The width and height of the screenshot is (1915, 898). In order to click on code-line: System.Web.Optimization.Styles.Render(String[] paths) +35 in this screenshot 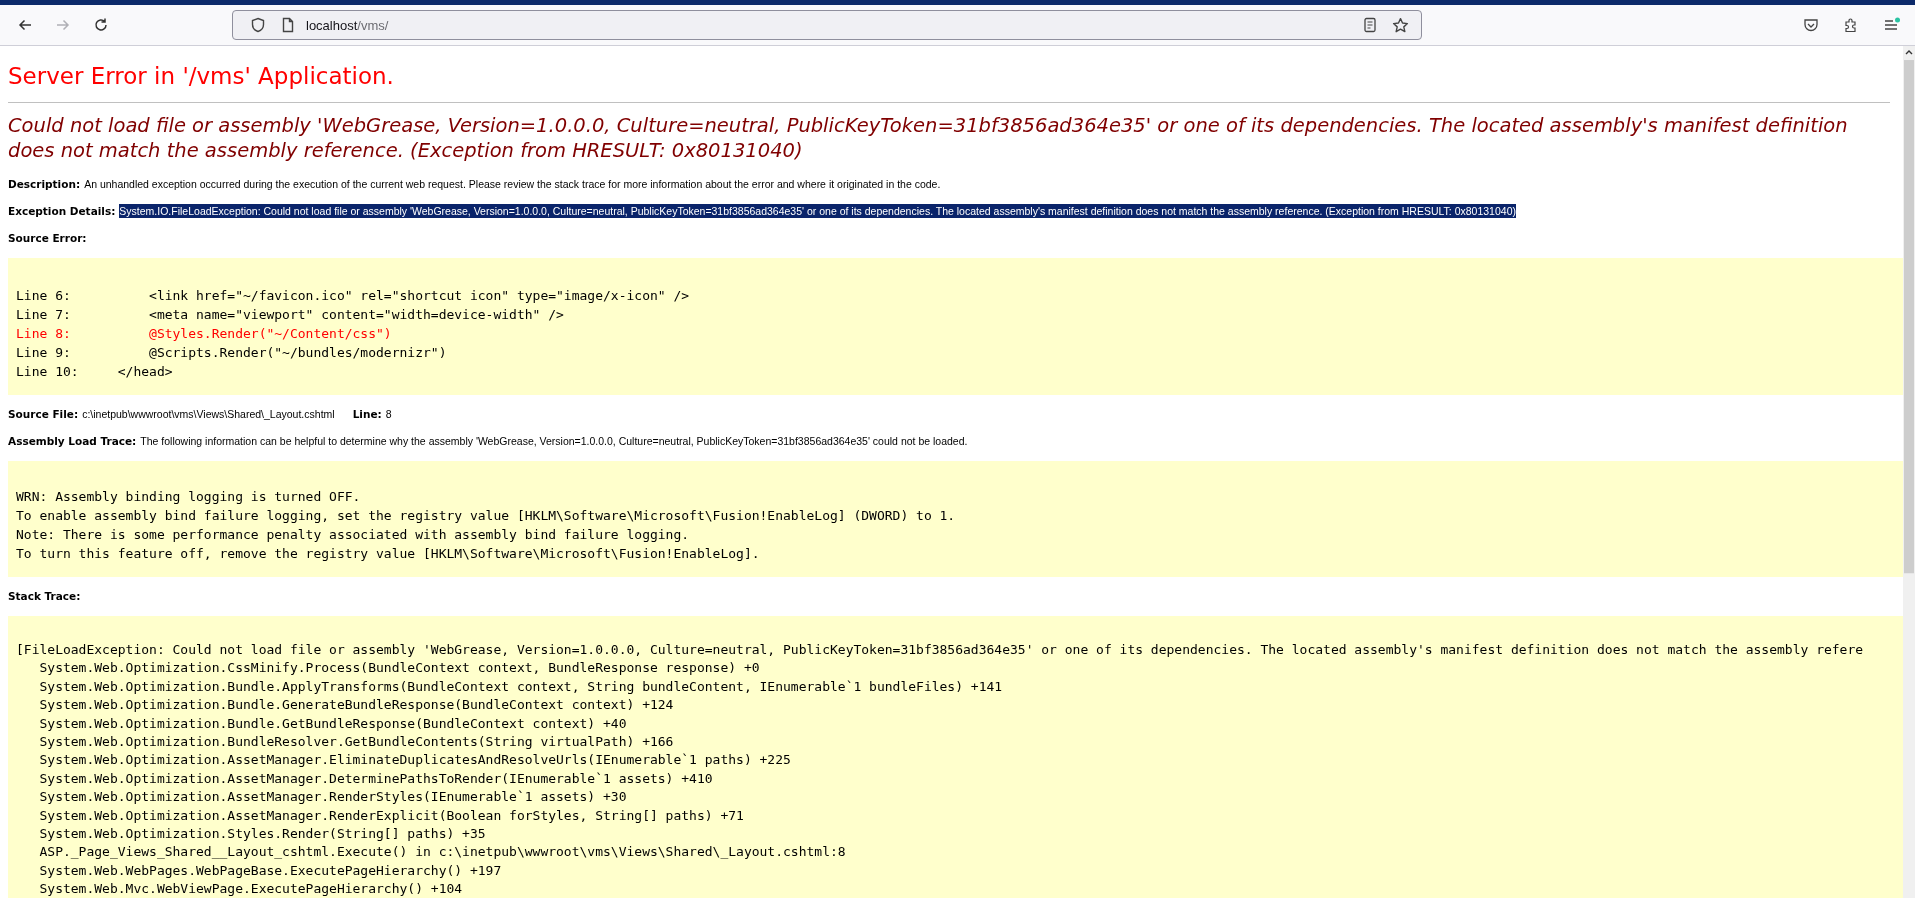, I will do `click(262, 834)`.